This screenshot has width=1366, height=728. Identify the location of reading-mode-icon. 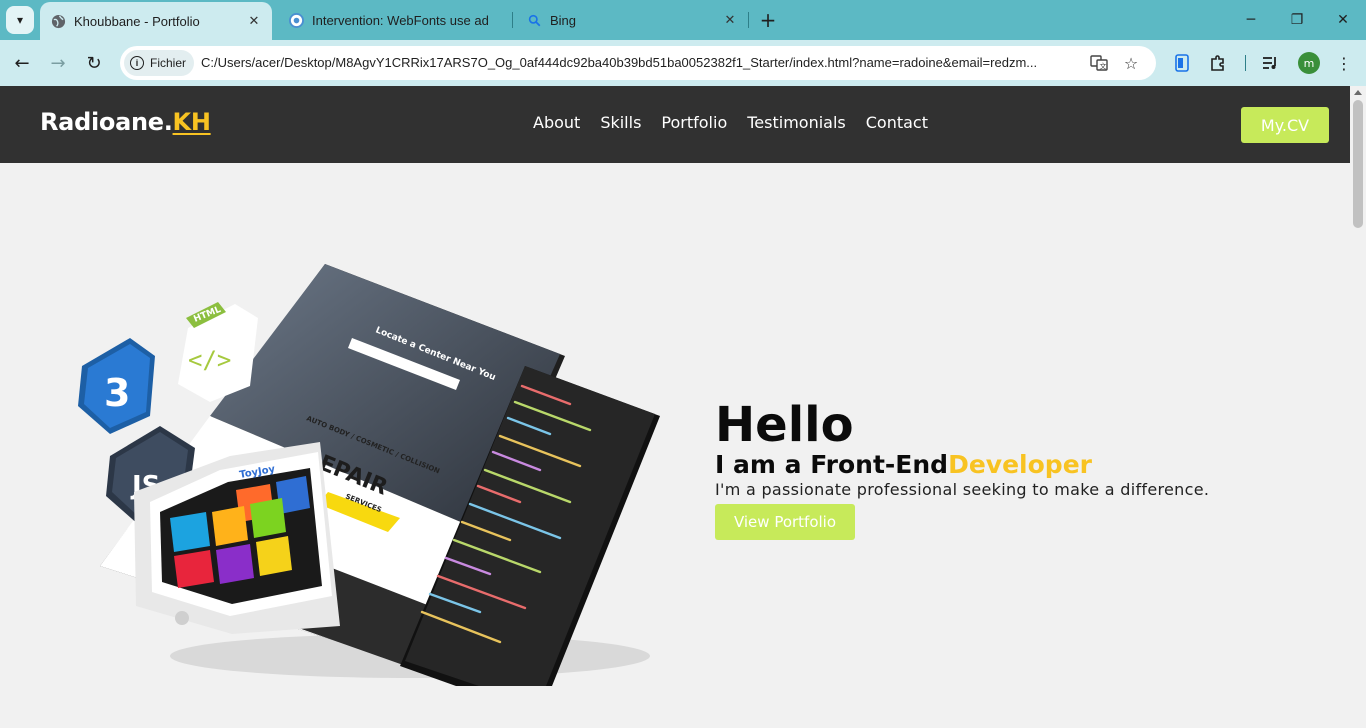
(1182, 63).